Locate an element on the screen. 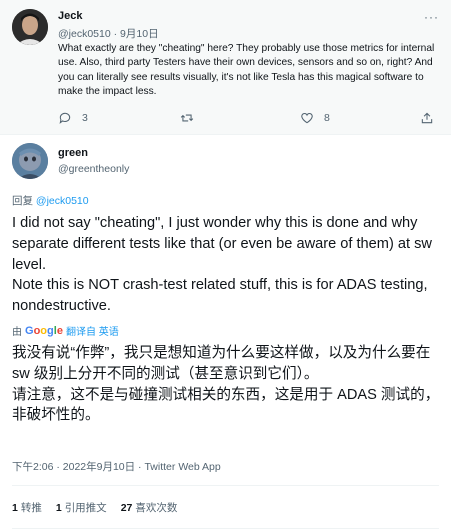 This screenshot has height=532, width=451. retweets-count: 1 is located at coordinates (15, 507).